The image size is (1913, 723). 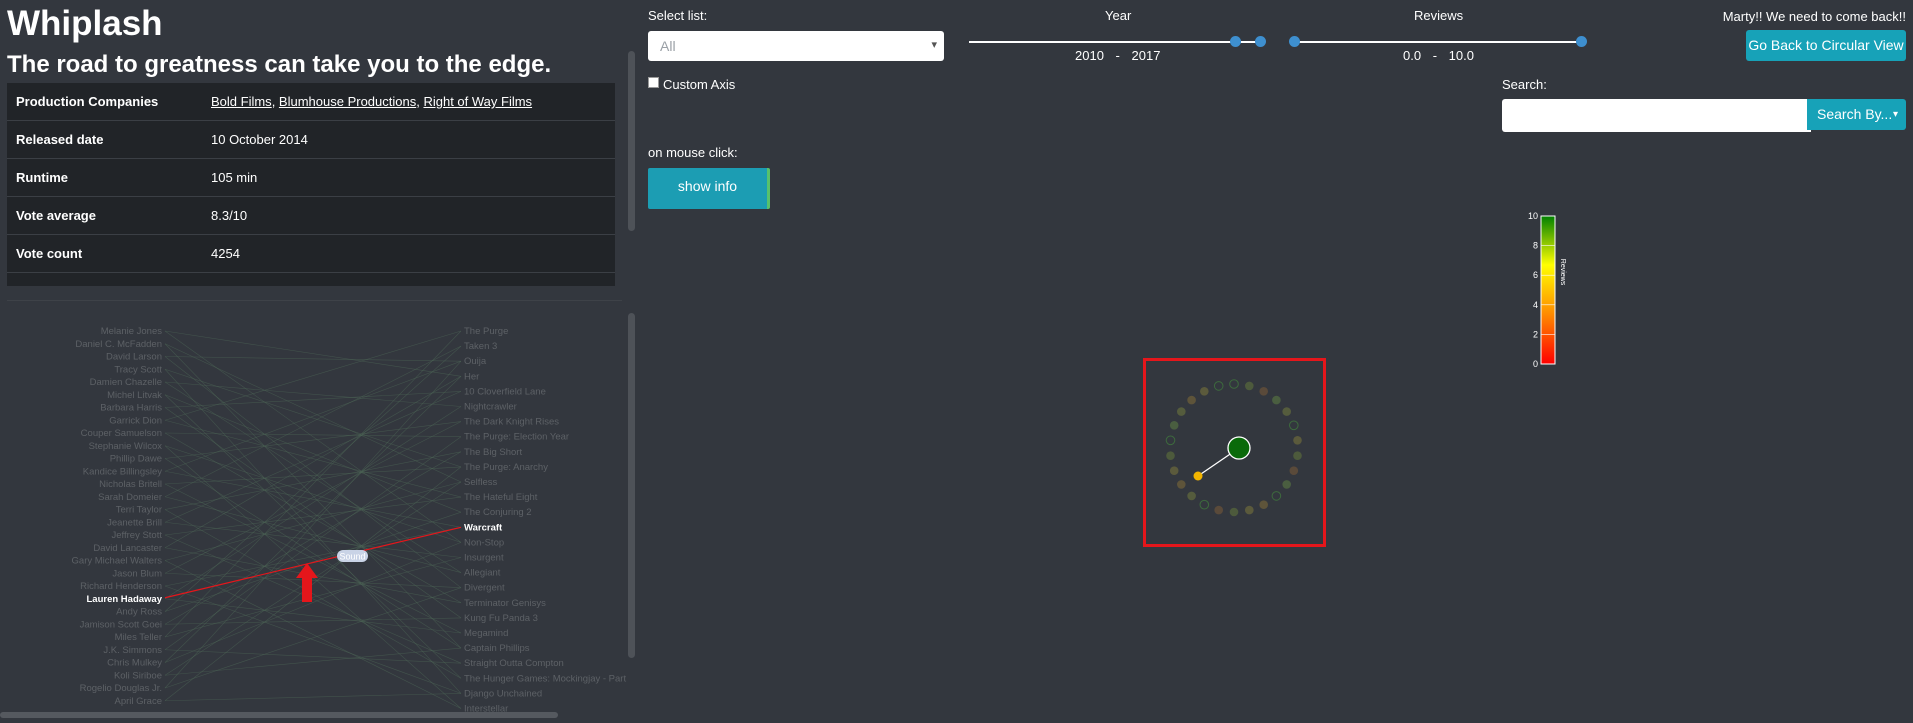 I want to click on person-label: Jamison Scott Goei, so click(x=121, y=624).